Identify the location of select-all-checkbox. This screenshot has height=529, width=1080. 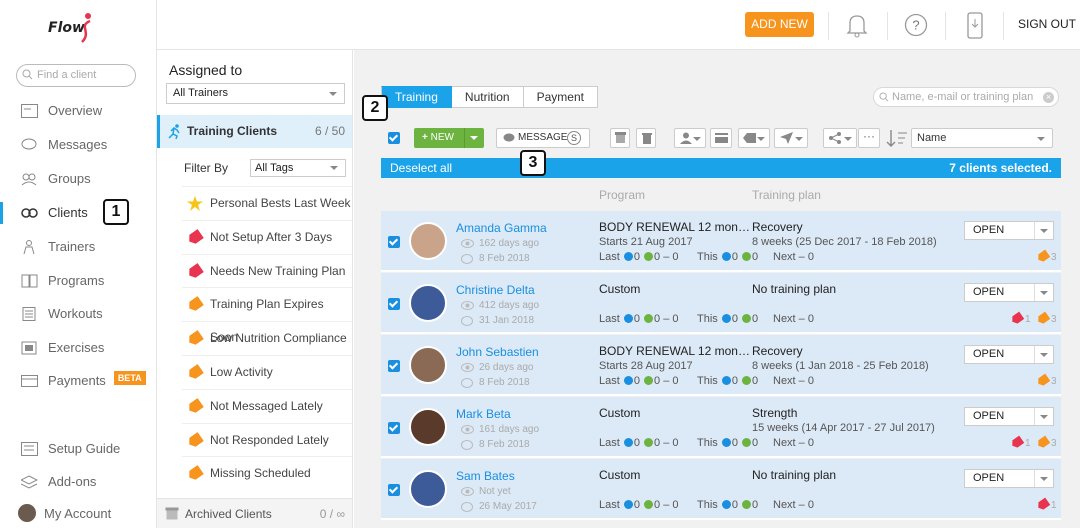
(394, 138).